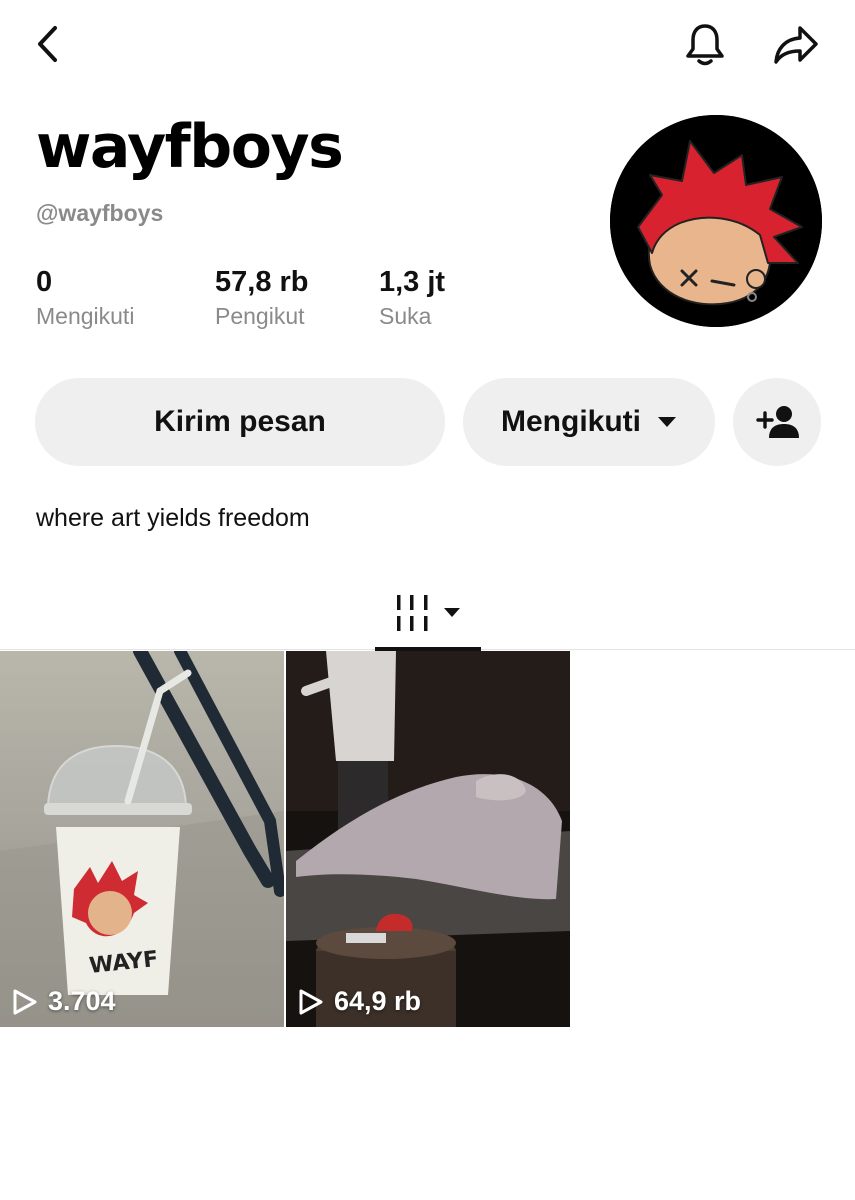  Describe the element at coordinates (85, 298) in the screenshot. I see `stat-following: 0 Mengikuti` at that location.